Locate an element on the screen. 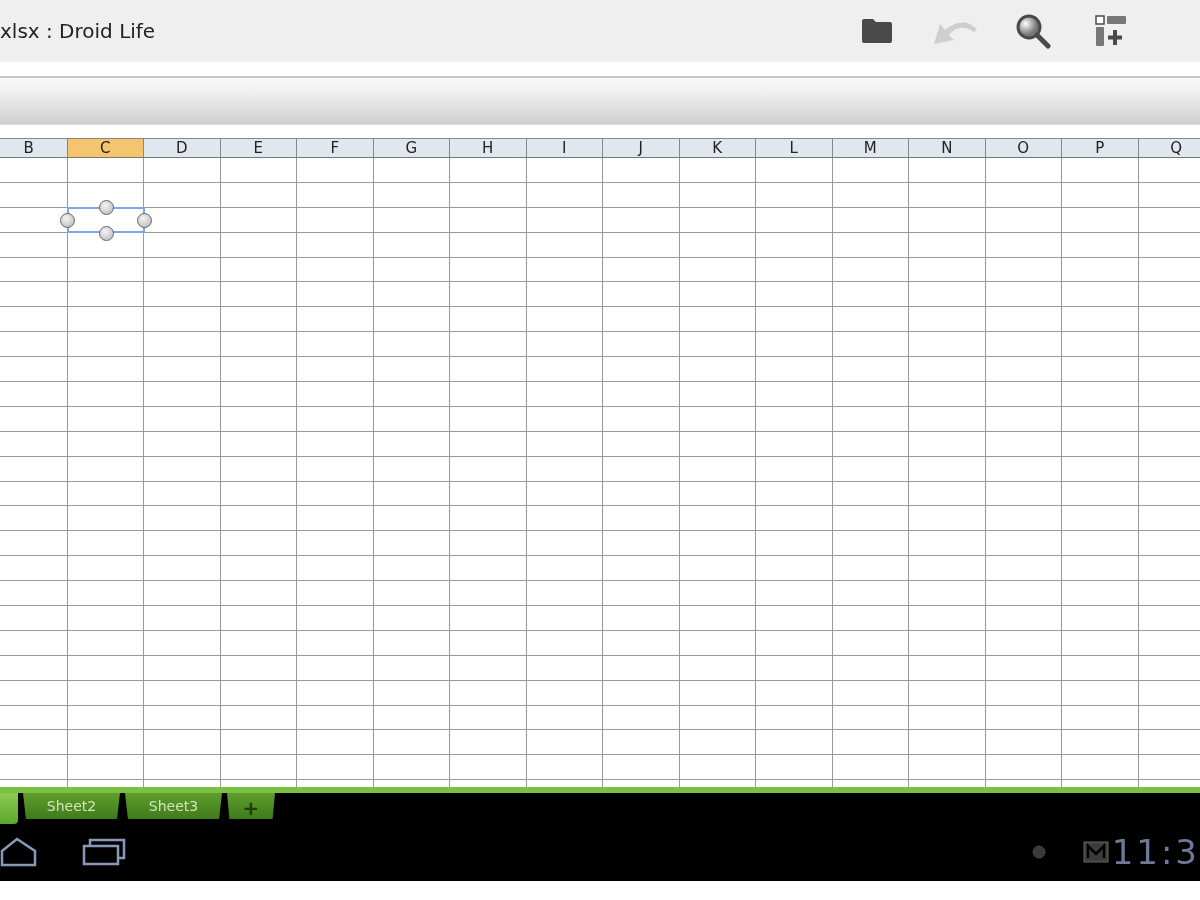 This screenshot has height=900, width=1200. column-header: C is located at coordinates (105, 148).